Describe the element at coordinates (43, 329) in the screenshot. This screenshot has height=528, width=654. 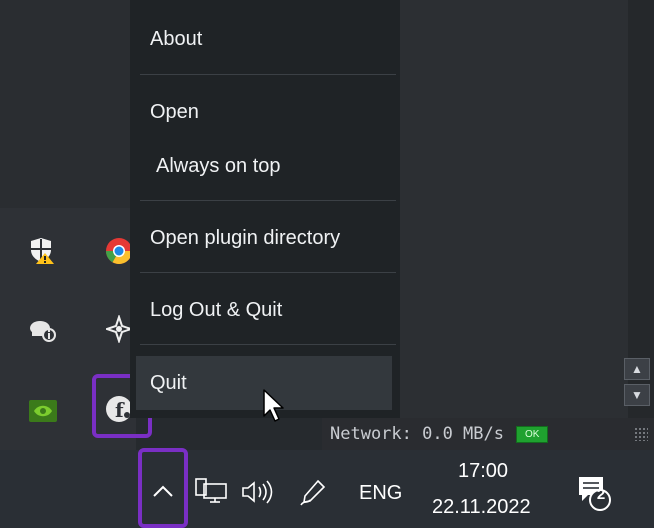
I see `cloud-sync-info-icon` at that location.